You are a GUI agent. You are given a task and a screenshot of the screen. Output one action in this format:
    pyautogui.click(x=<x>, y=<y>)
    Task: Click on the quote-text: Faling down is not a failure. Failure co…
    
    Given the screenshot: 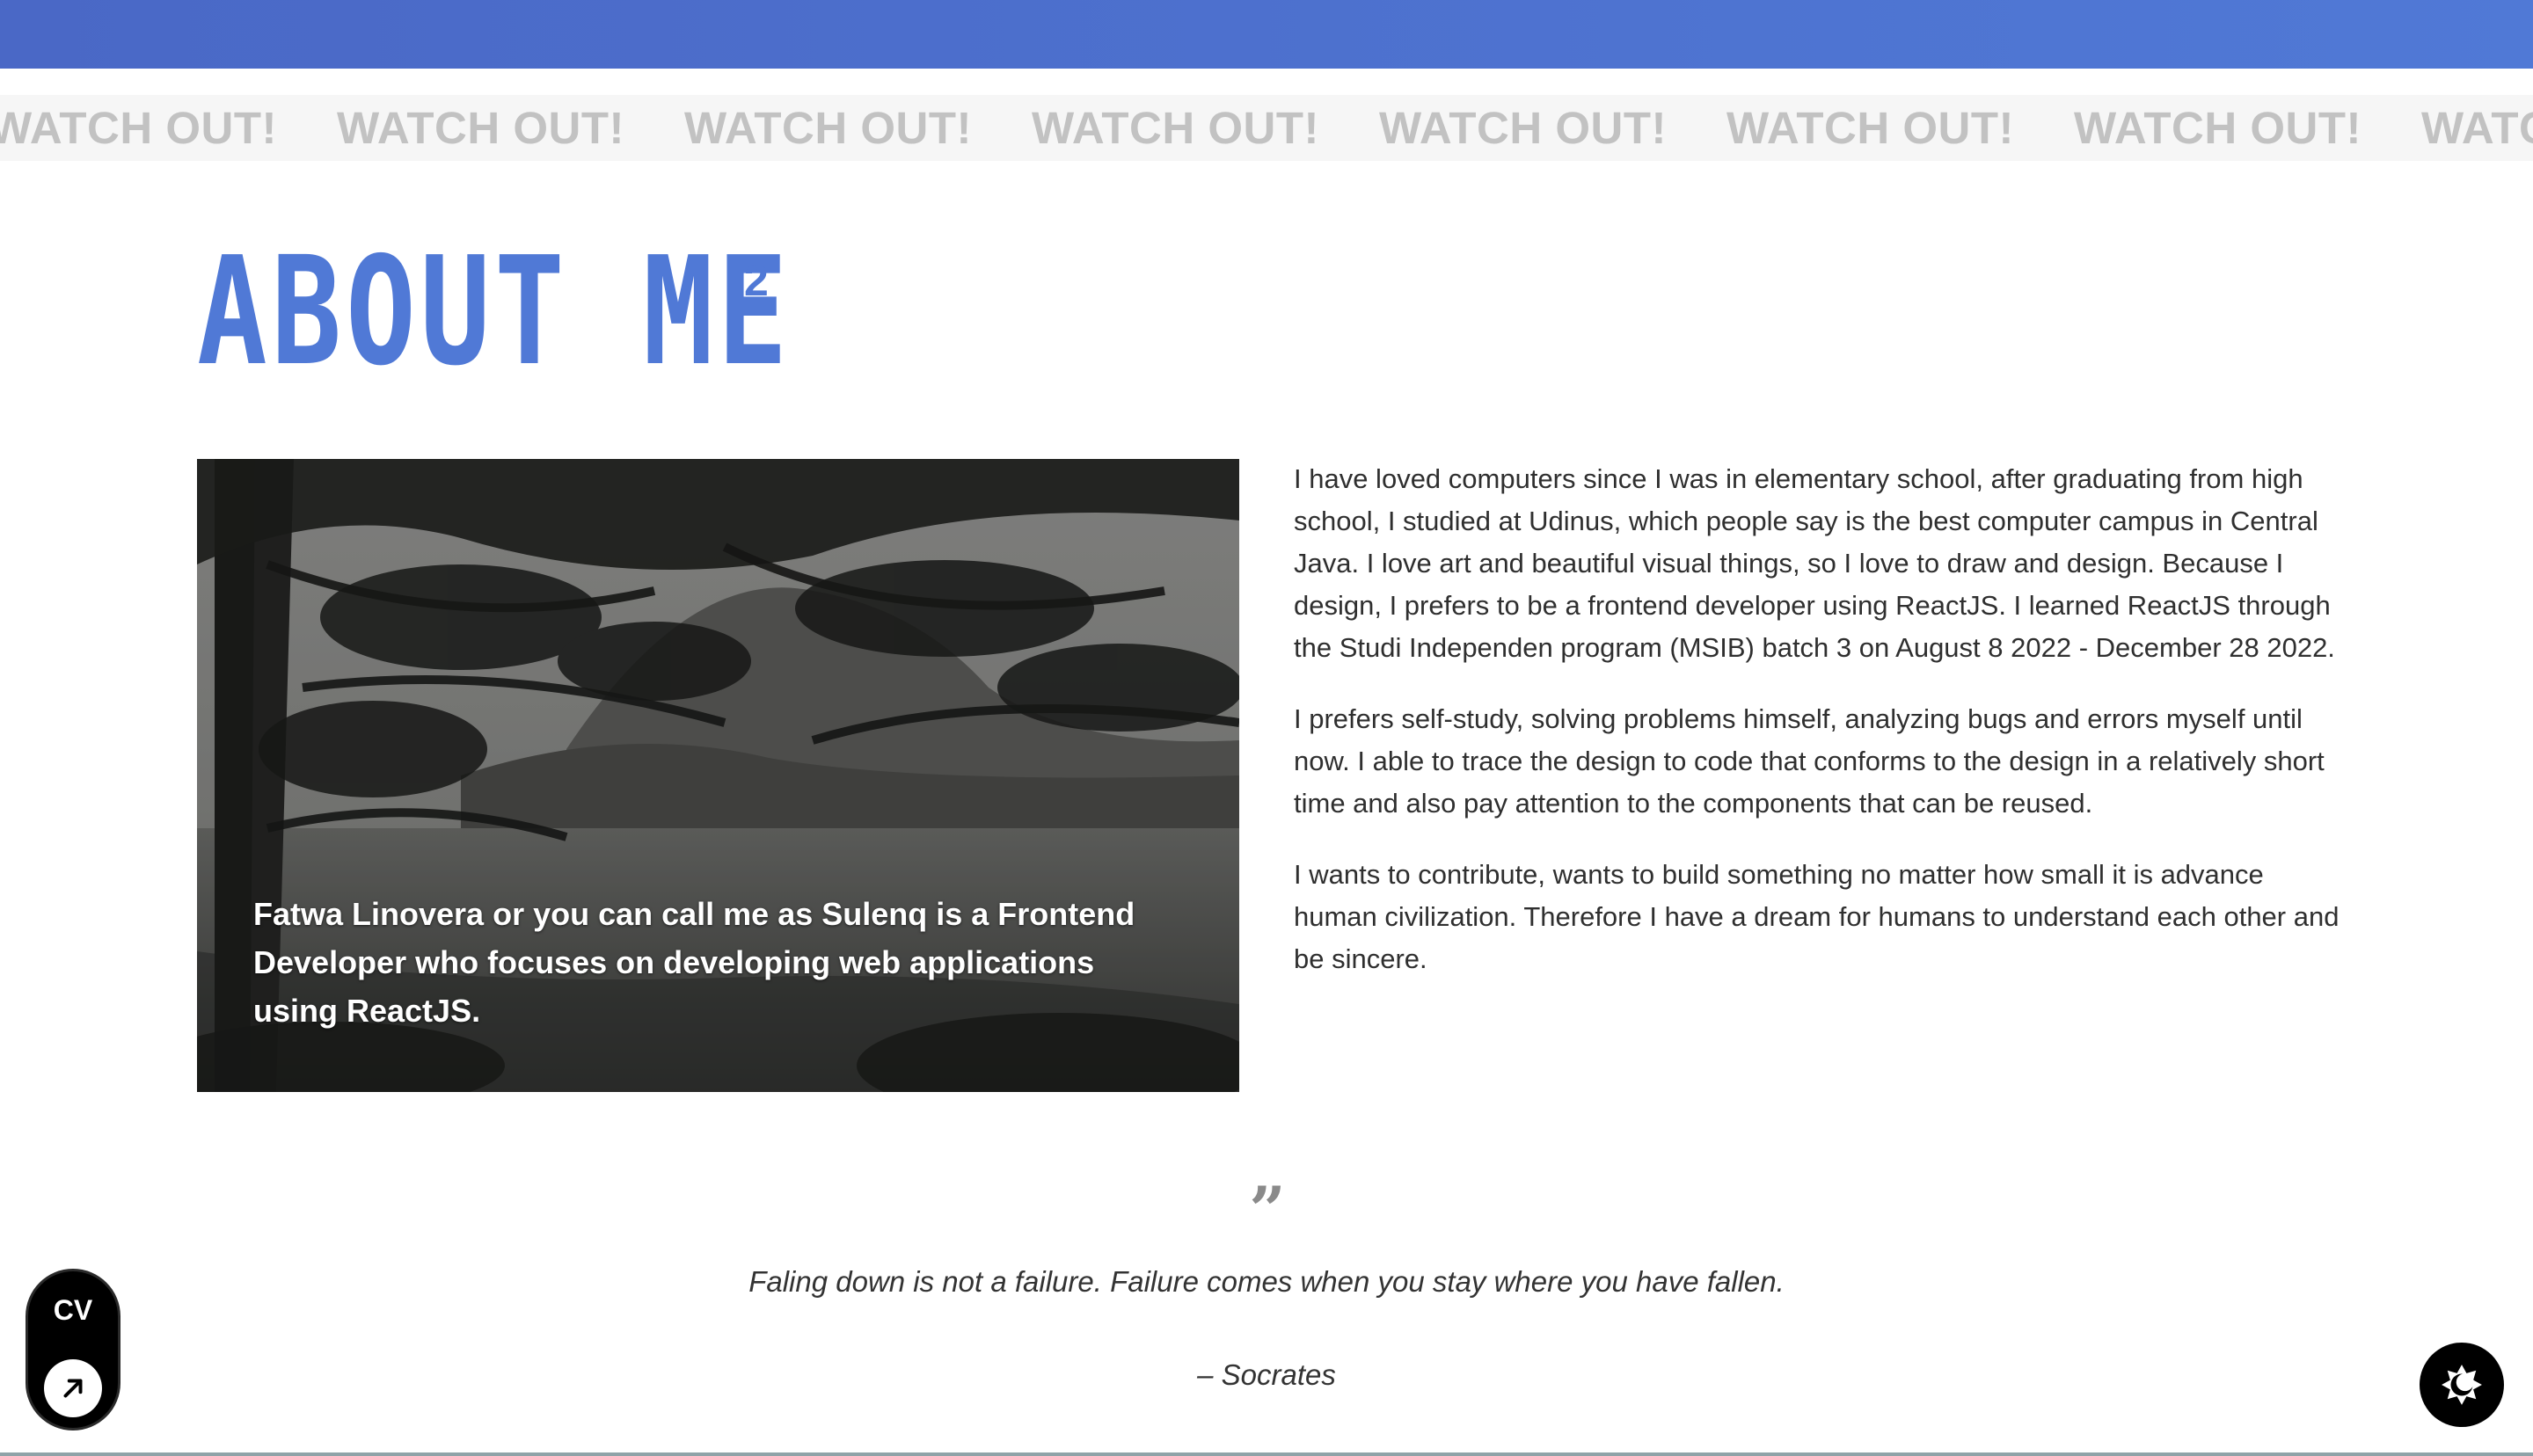 What is the action you would take?
    pyautogui.click(x=1266, y=1281)
    